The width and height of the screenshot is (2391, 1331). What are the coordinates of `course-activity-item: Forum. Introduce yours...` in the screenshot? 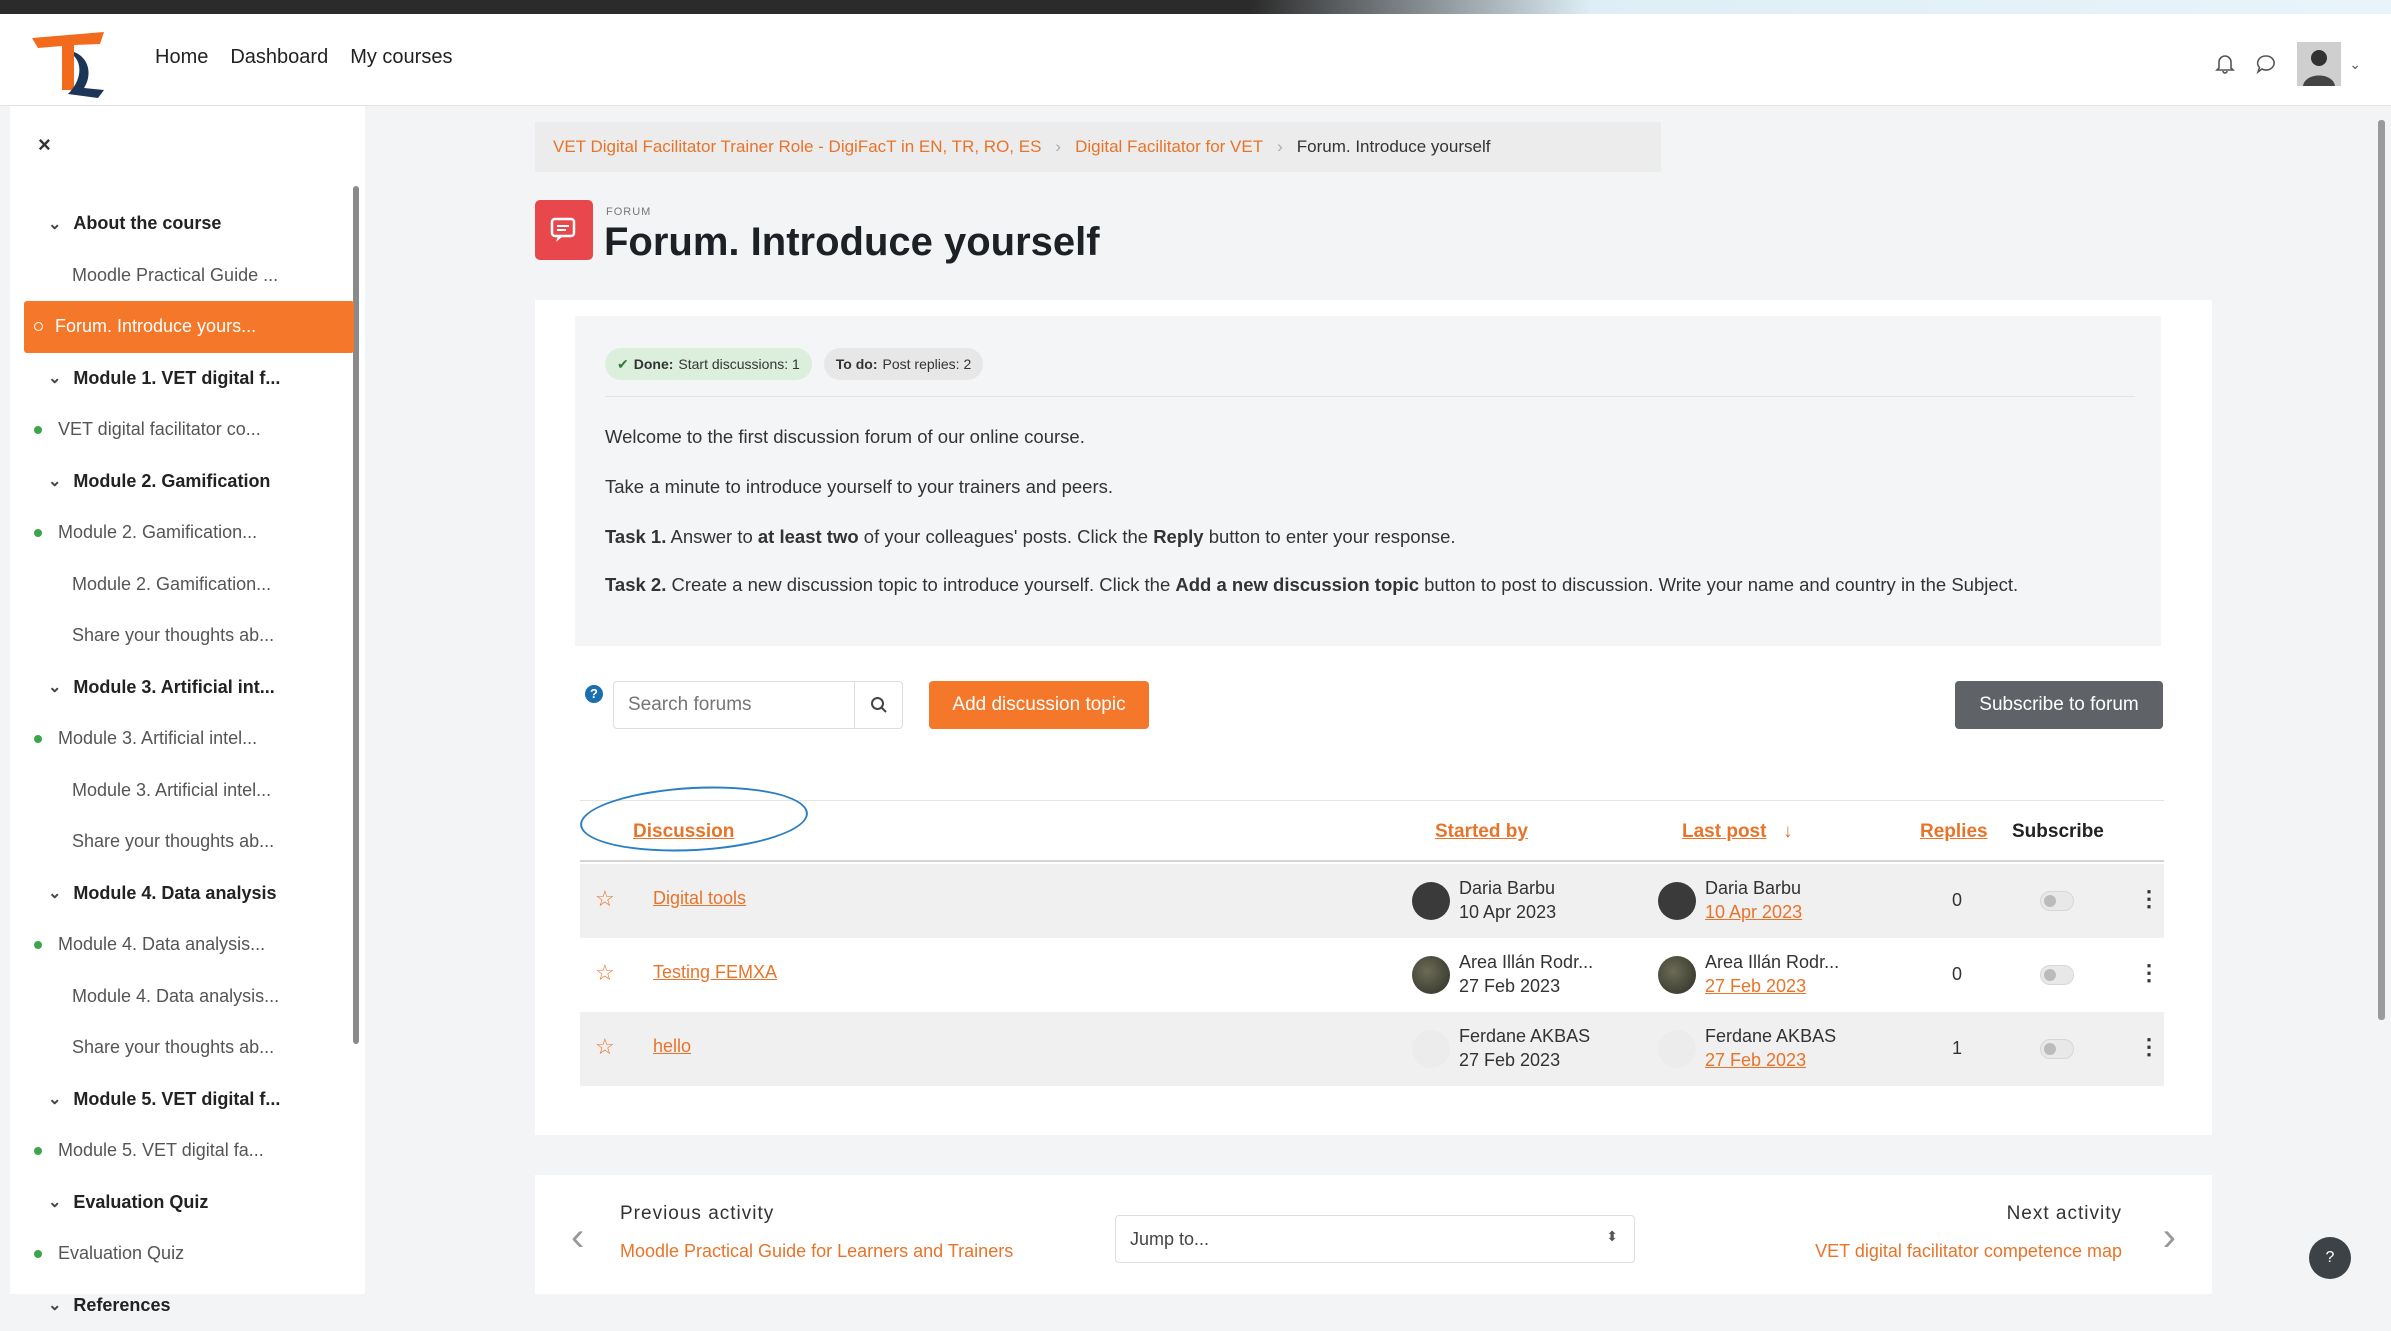 It's located at (189, 327).